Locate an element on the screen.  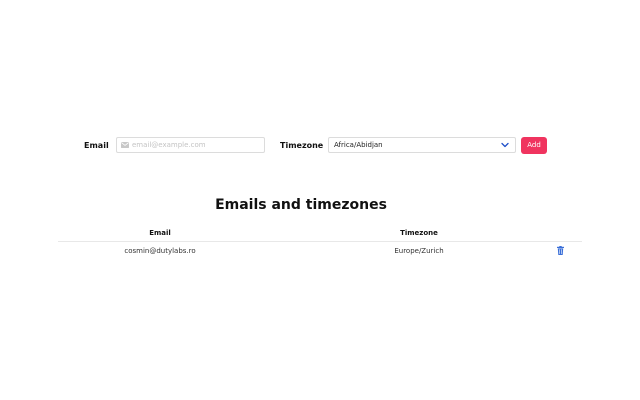
email-label: Email is located at coordinates (96, 145).